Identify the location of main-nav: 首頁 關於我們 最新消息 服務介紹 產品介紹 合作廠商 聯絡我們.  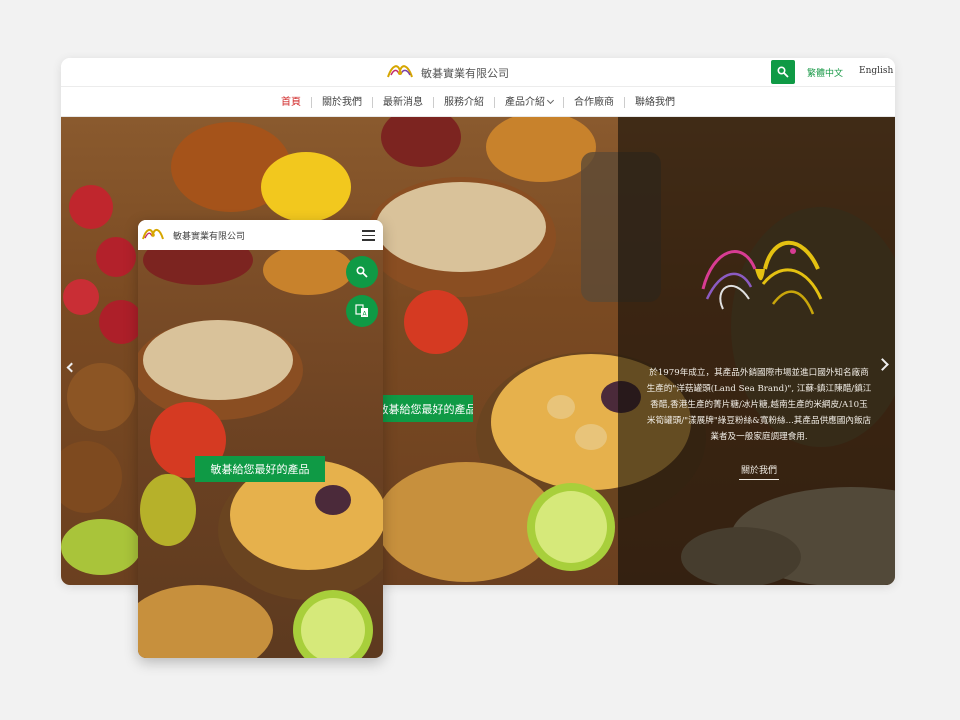
(478, 102).